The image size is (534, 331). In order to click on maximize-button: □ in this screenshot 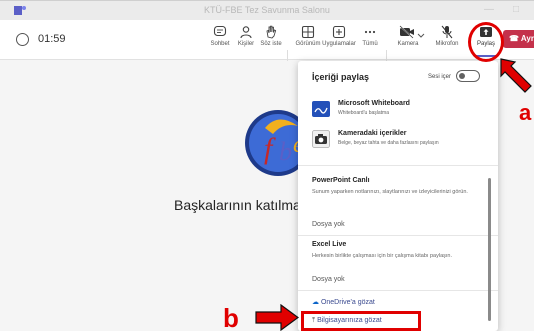, I will do `click(516, 9)`.